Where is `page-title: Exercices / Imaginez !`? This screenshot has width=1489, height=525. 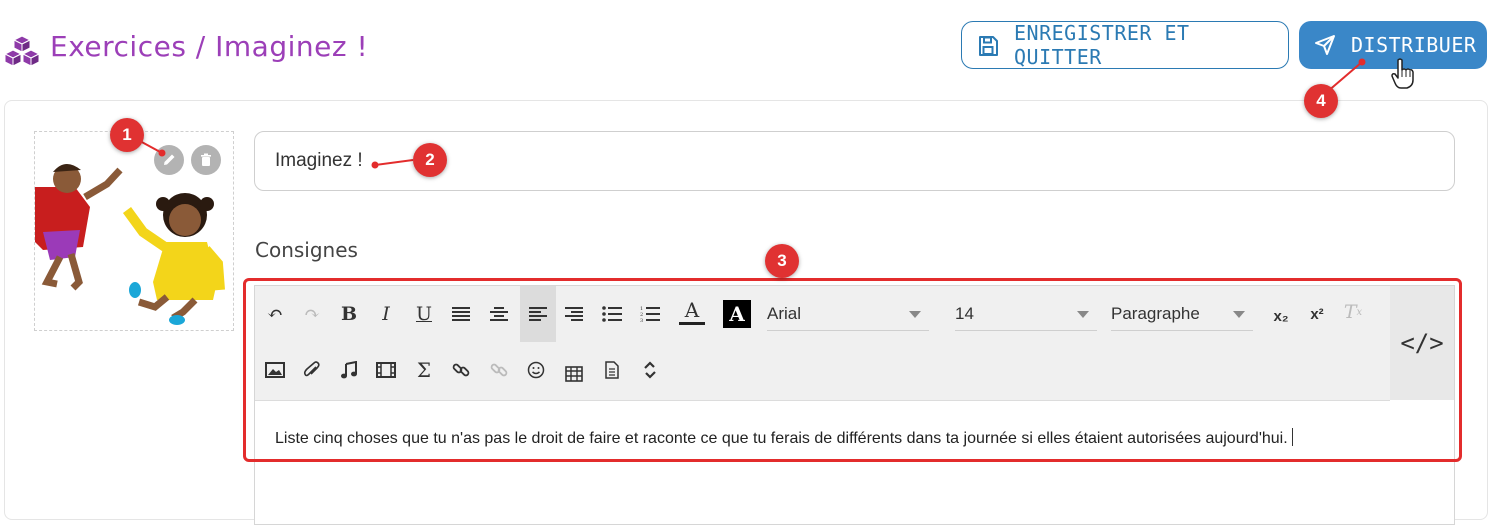 page-title: Exercices / Imaginez ! is located at coordinates (209, 46).